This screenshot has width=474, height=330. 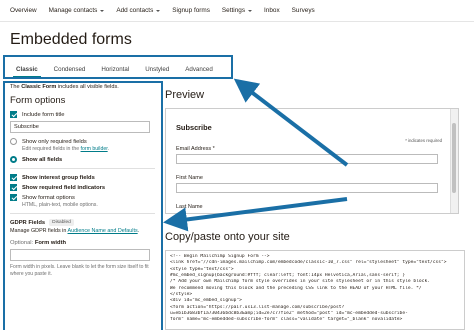 I want to click on nav-item-signup-forms: Signup forms, so click(x=191, y=10).